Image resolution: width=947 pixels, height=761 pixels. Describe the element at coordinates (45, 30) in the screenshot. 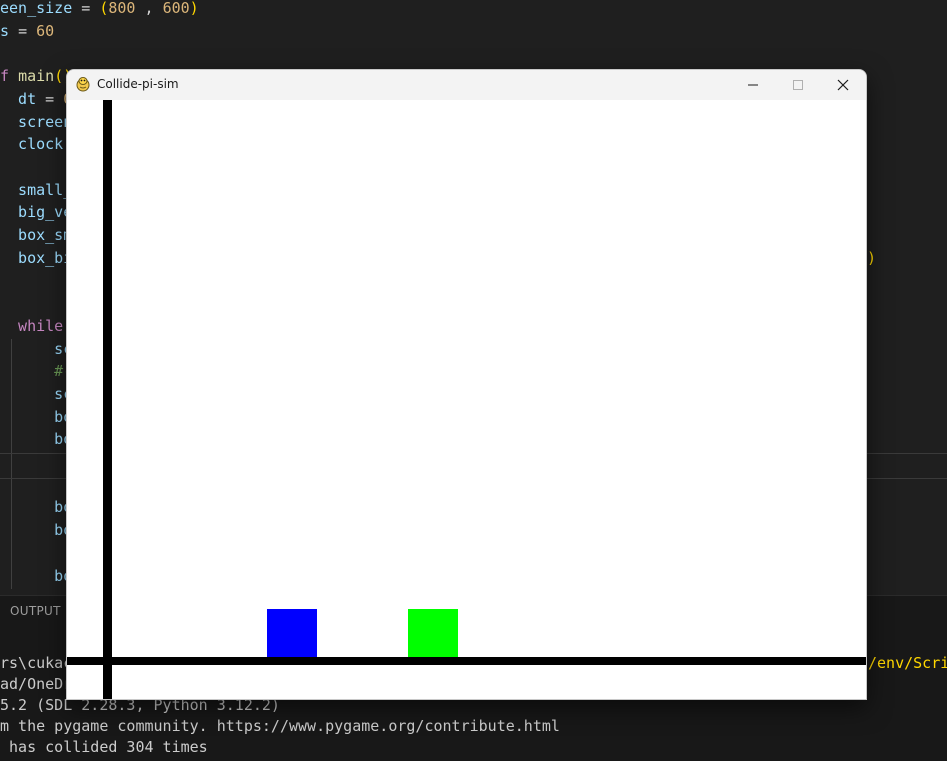

I see `code-token: 60` at that location.